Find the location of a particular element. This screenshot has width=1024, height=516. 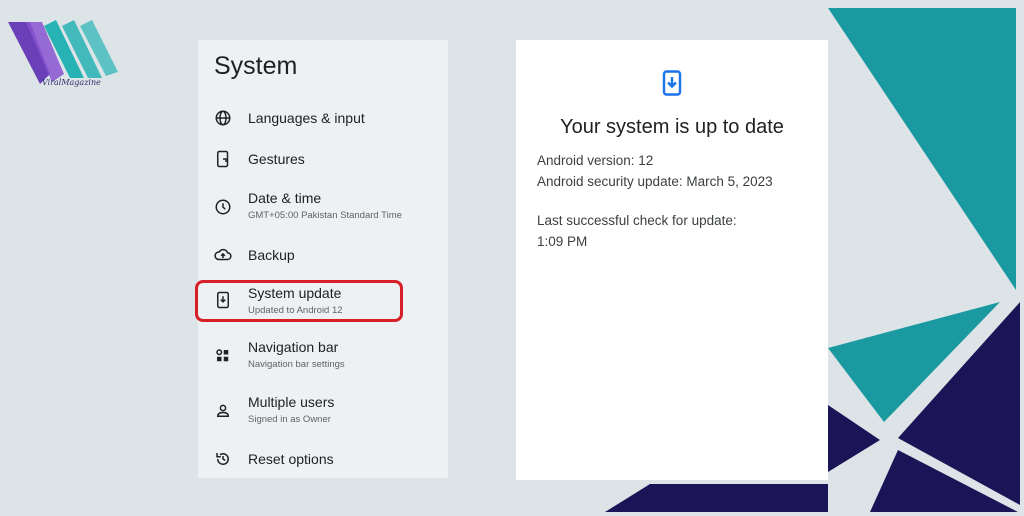

update-status-title: Your system is up to date is located at coordinates (672, 127).